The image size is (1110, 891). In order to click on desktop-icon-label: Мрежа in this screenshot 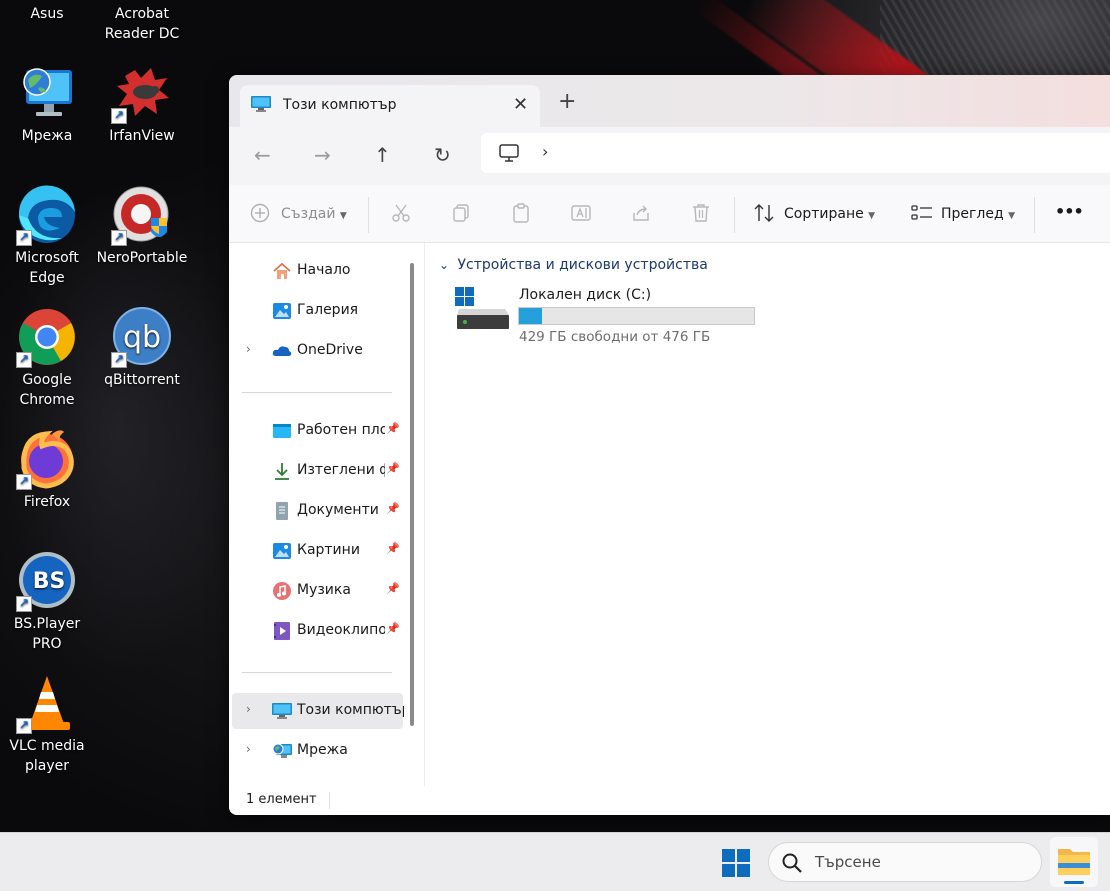, I will do `click(47, 136)`.